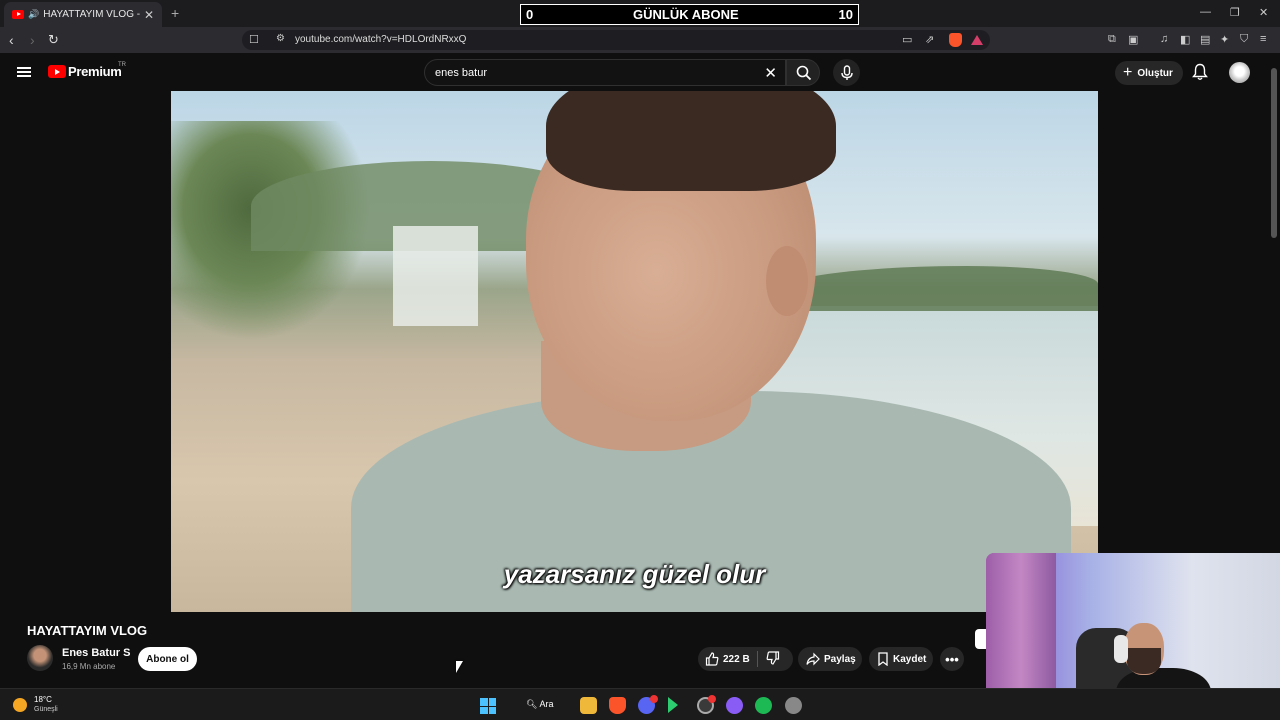  What do you see at coordinates (95, 71) in the screenshot?
I see `youtube-premium-logo: Premium` at bounding box center [95, 71].